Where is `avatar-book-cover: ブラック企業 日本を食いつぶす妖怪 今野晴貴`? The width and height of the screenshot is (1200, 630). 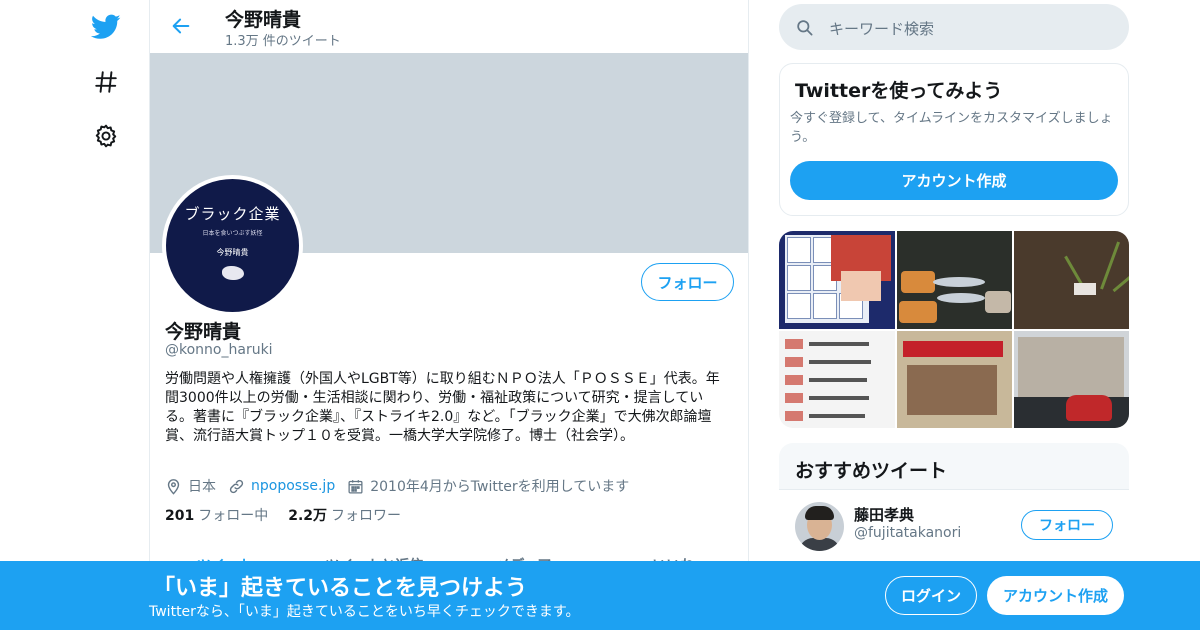
avatar-book-cover: ブラック企業 日本を食いつぶす妖怪 今野晴貴 is located at coordinates (232, 245).